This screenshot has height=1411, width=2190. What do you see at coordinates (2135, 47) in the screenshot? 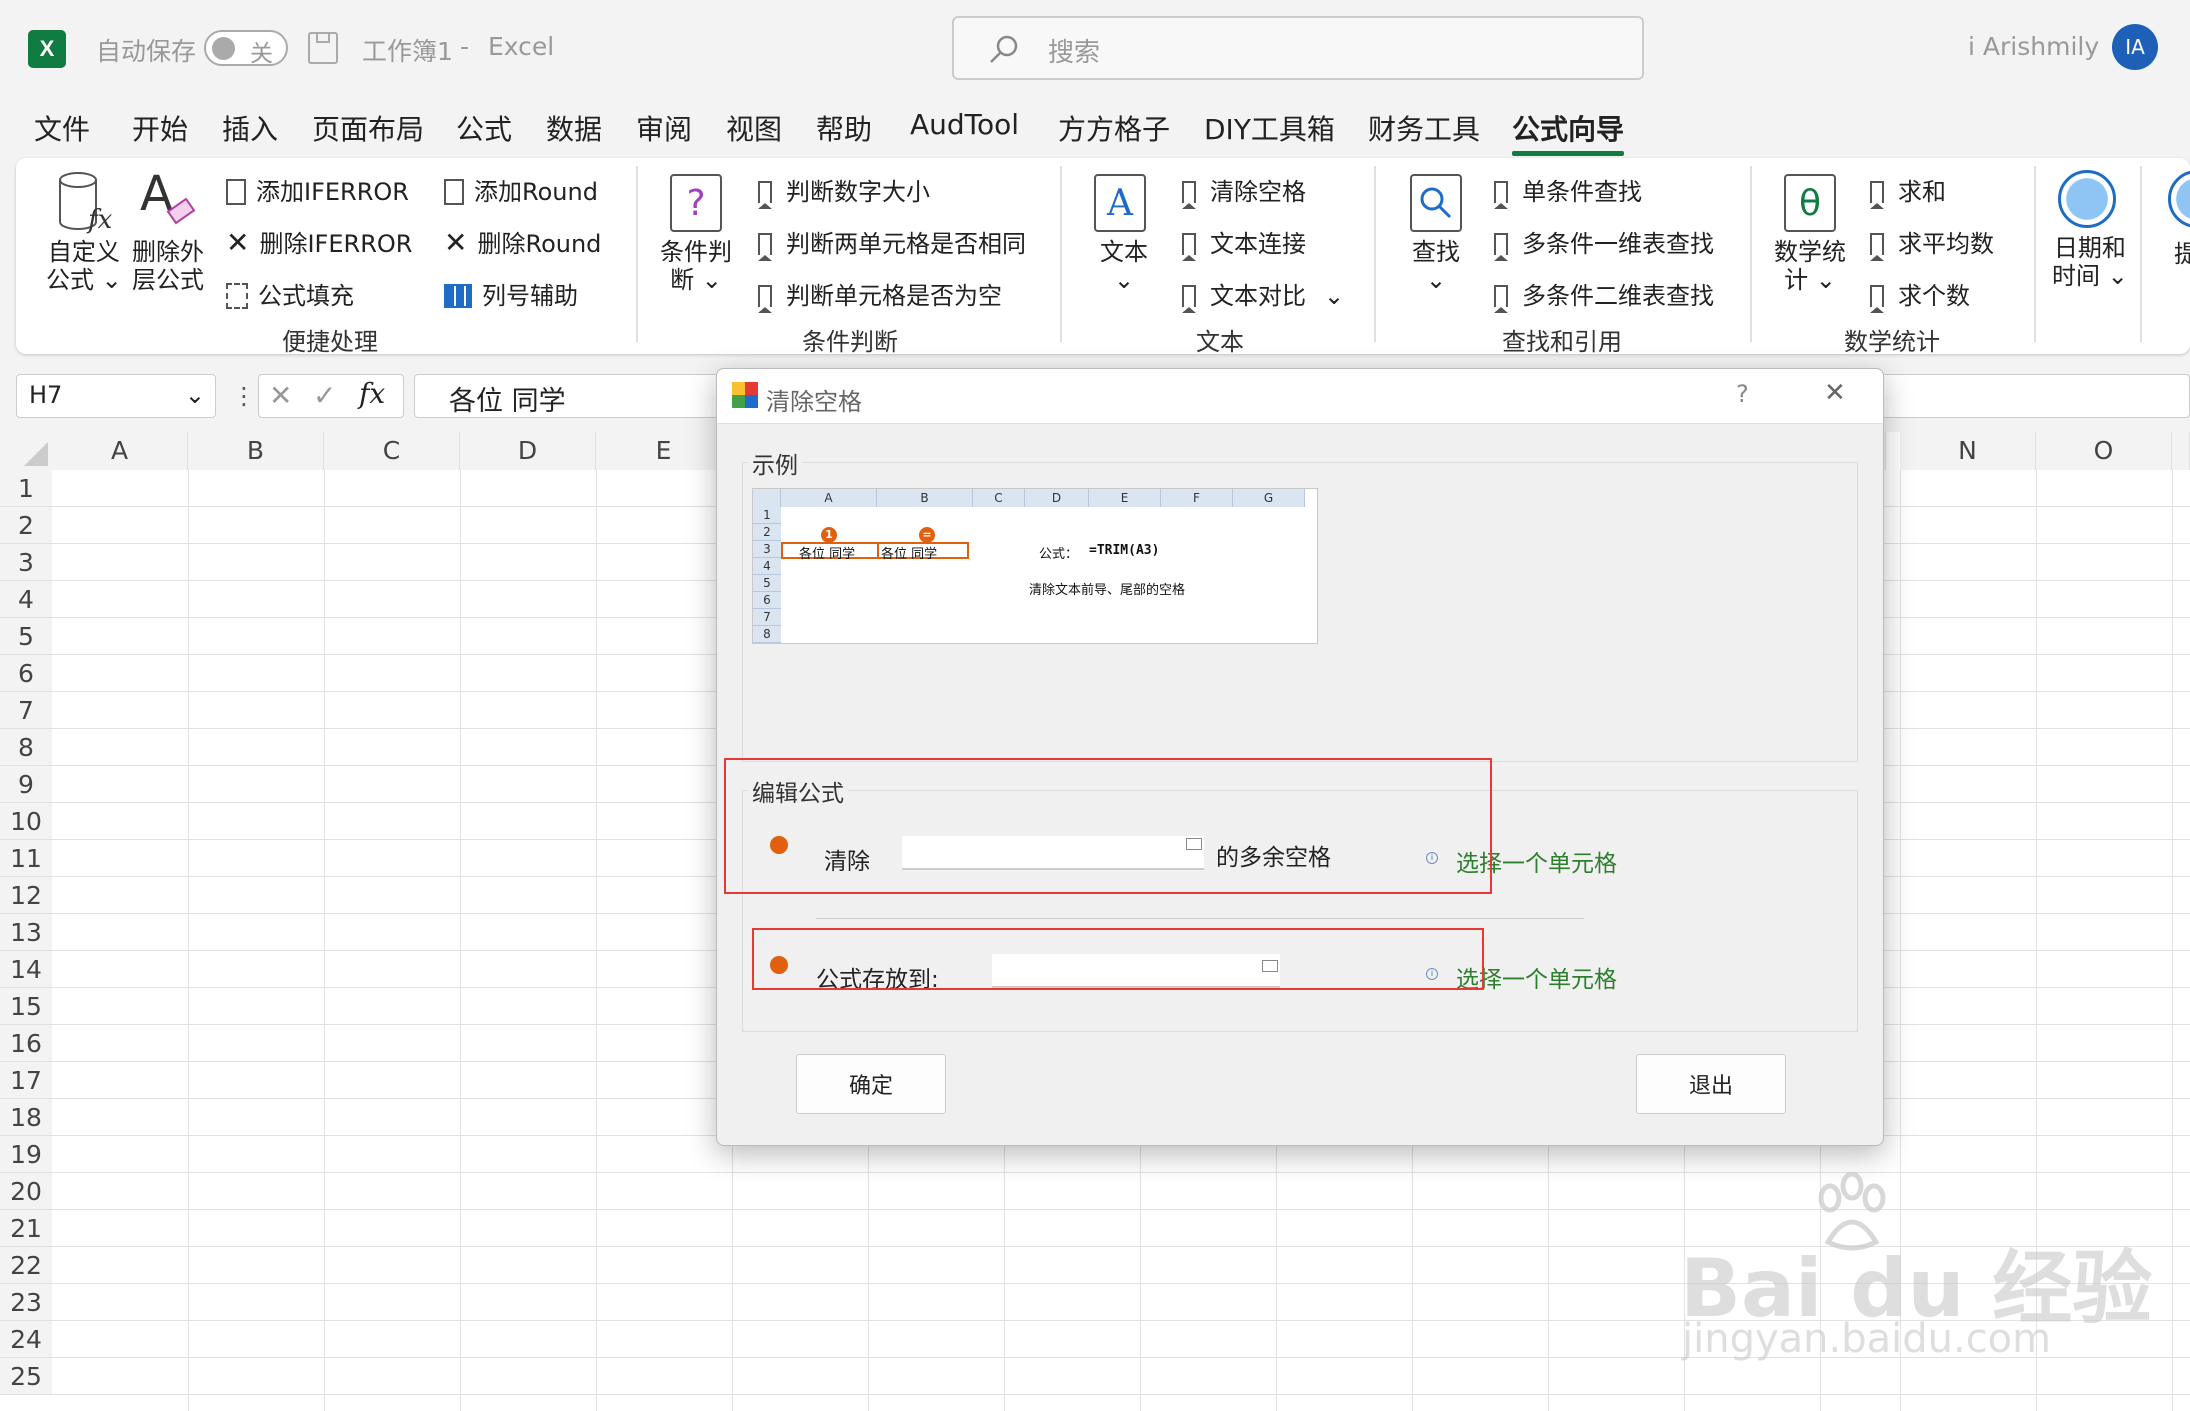
I see `avatar: IA` at bounding box center [2135, 47].